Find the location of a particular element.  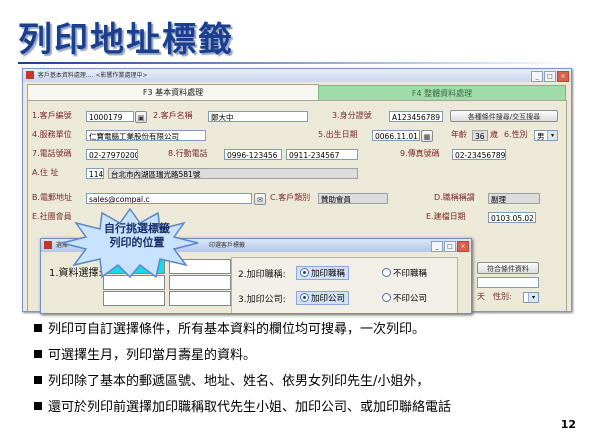

bullet-item: 可選擇生月，列印當月壽星的資料。 is located at coordinates (145, 353).